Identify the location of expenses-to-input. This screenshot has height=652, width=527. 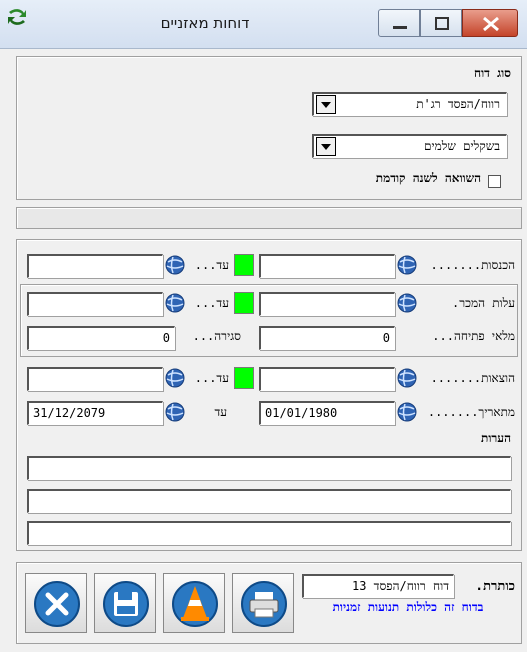
(95, 379).